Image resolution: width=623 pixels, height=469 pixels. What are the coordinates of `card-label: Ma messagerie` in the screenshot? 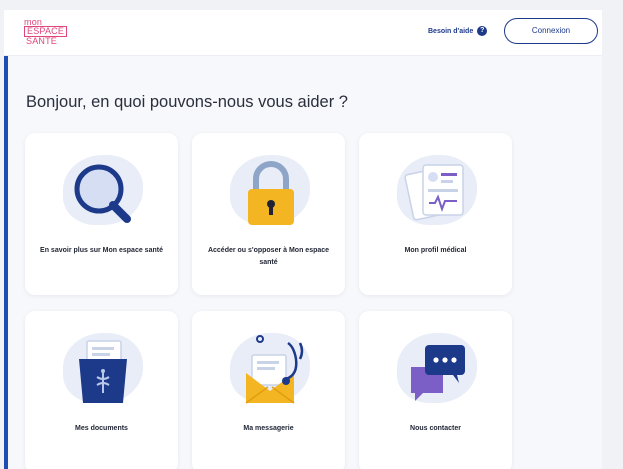 It's located at (268, 428).